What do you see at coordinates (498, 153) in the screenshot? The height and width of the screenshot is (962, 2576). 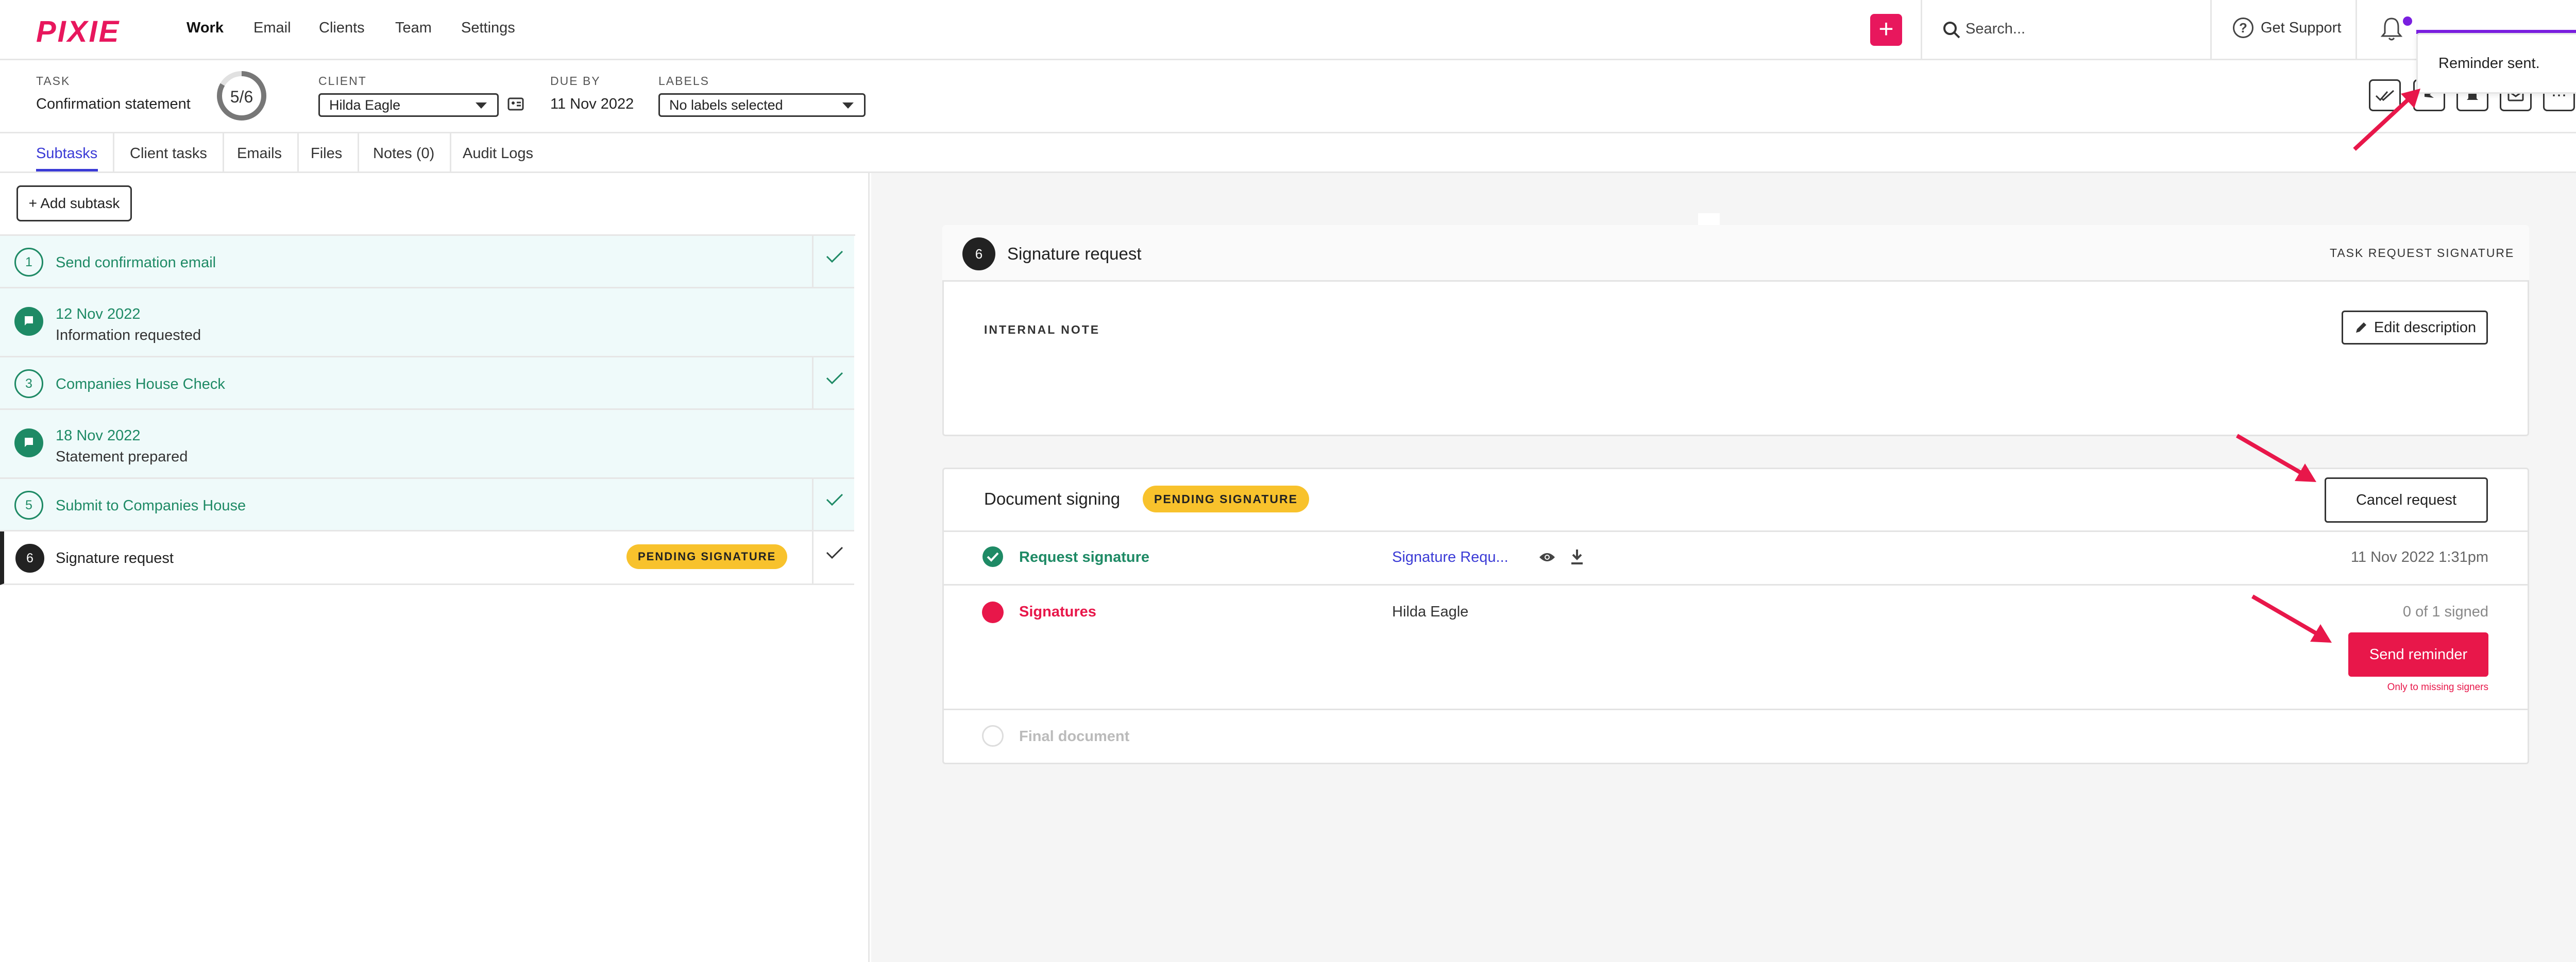 I see `tab-audit-logs: Audit Logs` at bounding box center [498, 153].